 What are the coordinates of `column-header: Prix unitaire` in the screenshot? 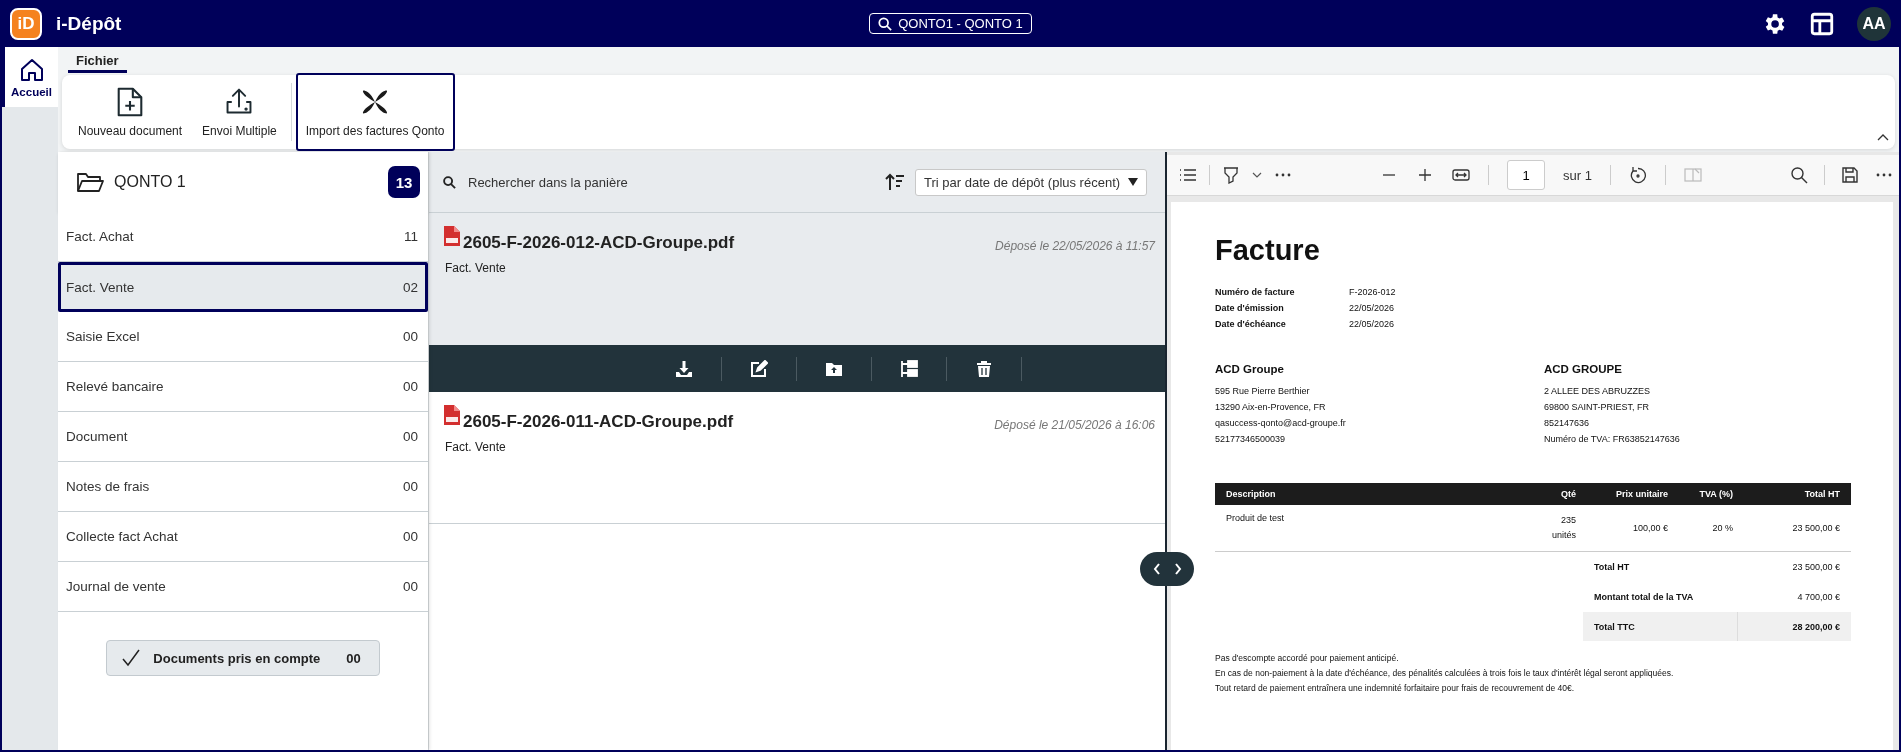 It's located at (1641, 494).